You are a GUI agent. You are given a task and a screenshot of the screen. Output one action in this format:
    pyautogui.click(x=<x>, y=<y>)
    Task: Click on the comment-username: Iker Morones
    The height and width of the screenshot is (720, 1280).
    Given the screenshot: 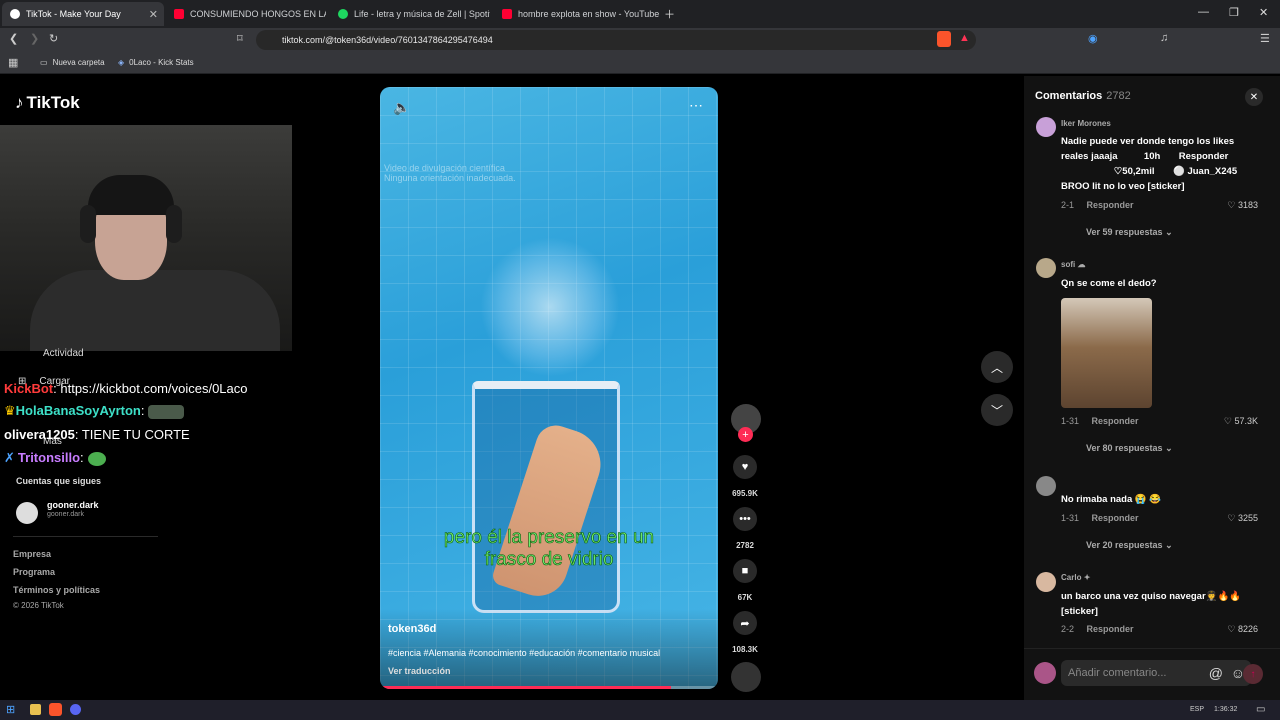 What is the action you would take?
    pyautogui.click(x=1086, y=123)
    